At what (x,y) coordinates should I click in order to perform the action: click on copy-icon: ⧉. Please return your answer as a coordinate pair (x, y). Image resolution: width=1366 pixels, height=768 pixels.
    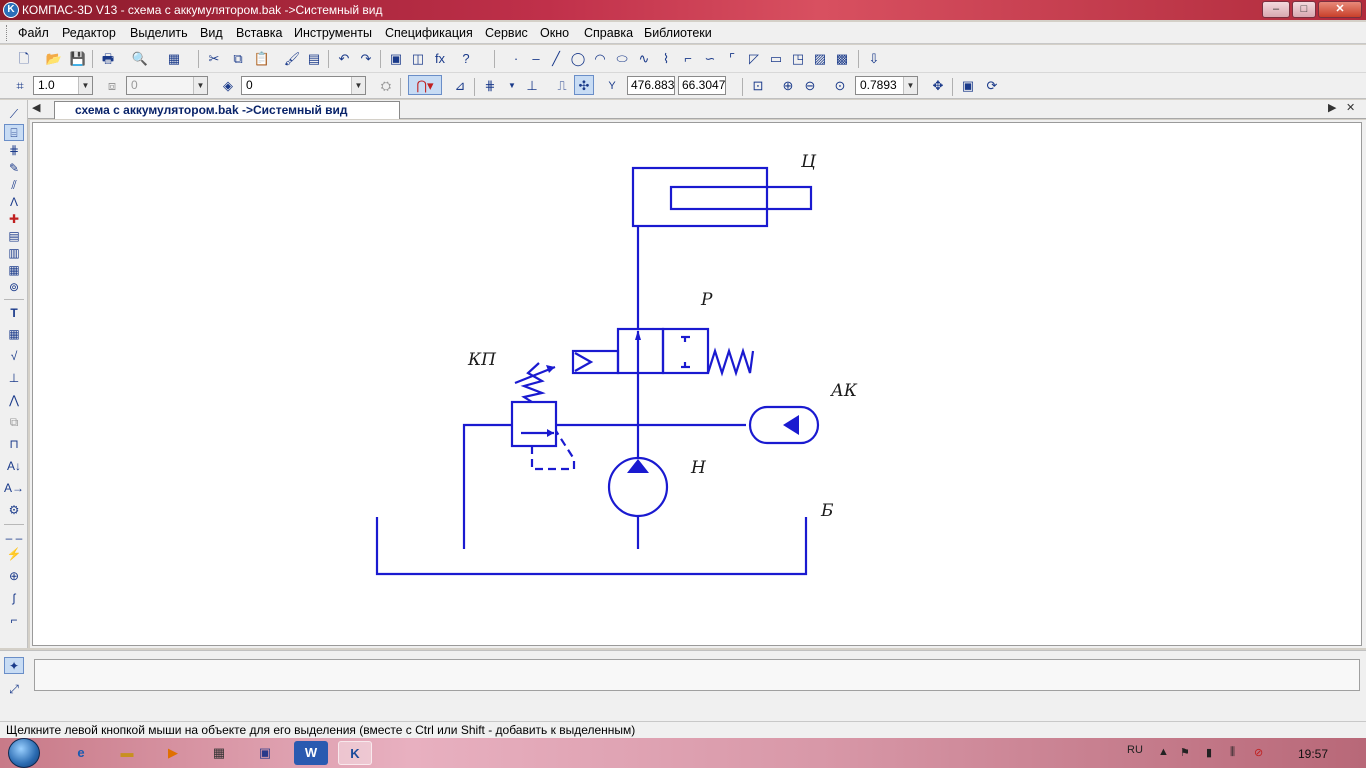
    Looking at the image, I should click on (238, 59).